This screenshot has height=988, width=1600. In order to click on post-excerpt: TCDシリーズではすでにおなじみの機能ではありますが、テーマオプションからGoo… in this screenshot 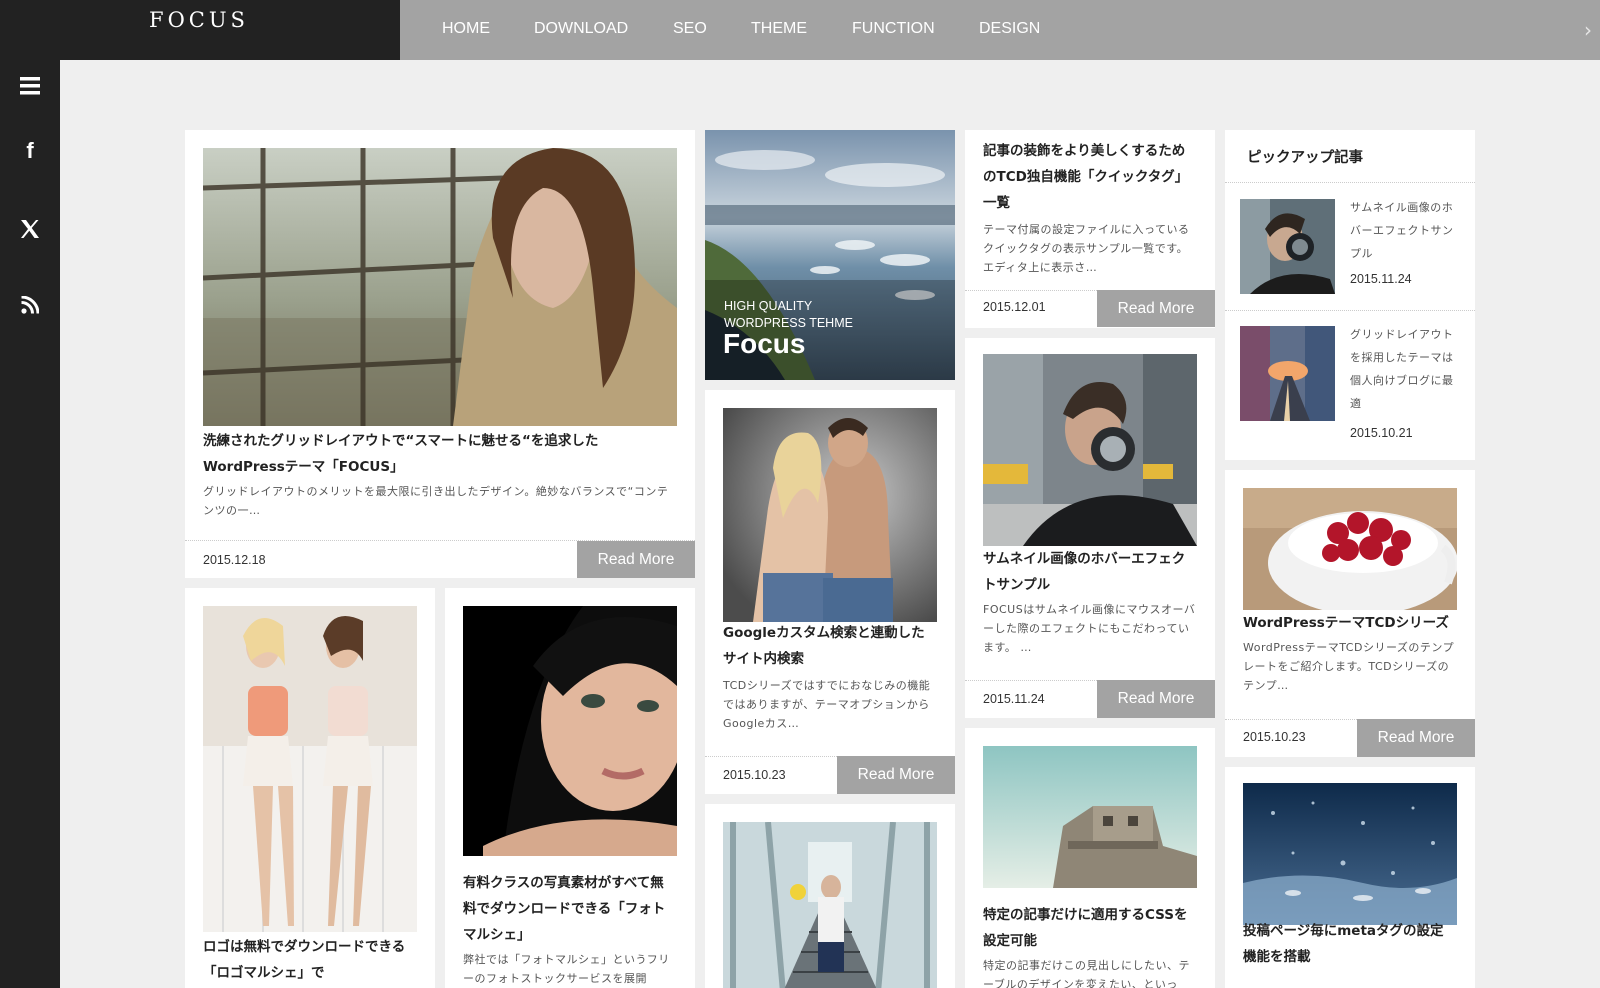, I will do `click(827, 704)`.